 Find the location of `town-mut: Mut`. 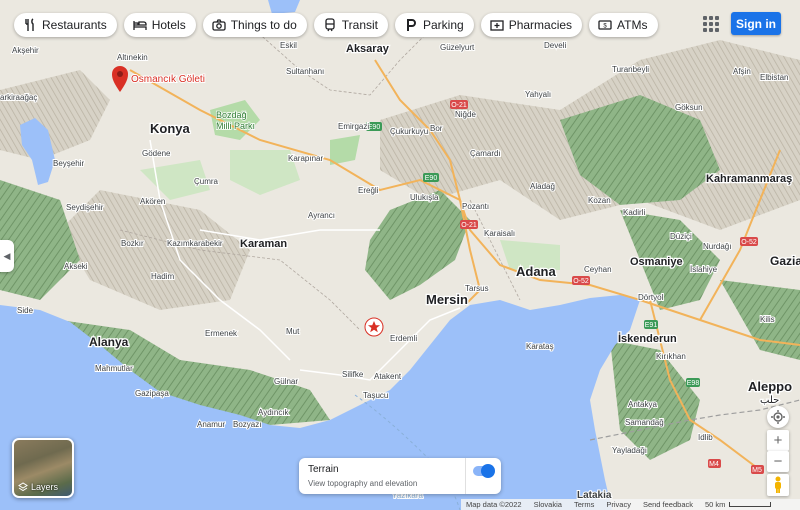

town-mut: Mut is located at coordinates (293, 331).